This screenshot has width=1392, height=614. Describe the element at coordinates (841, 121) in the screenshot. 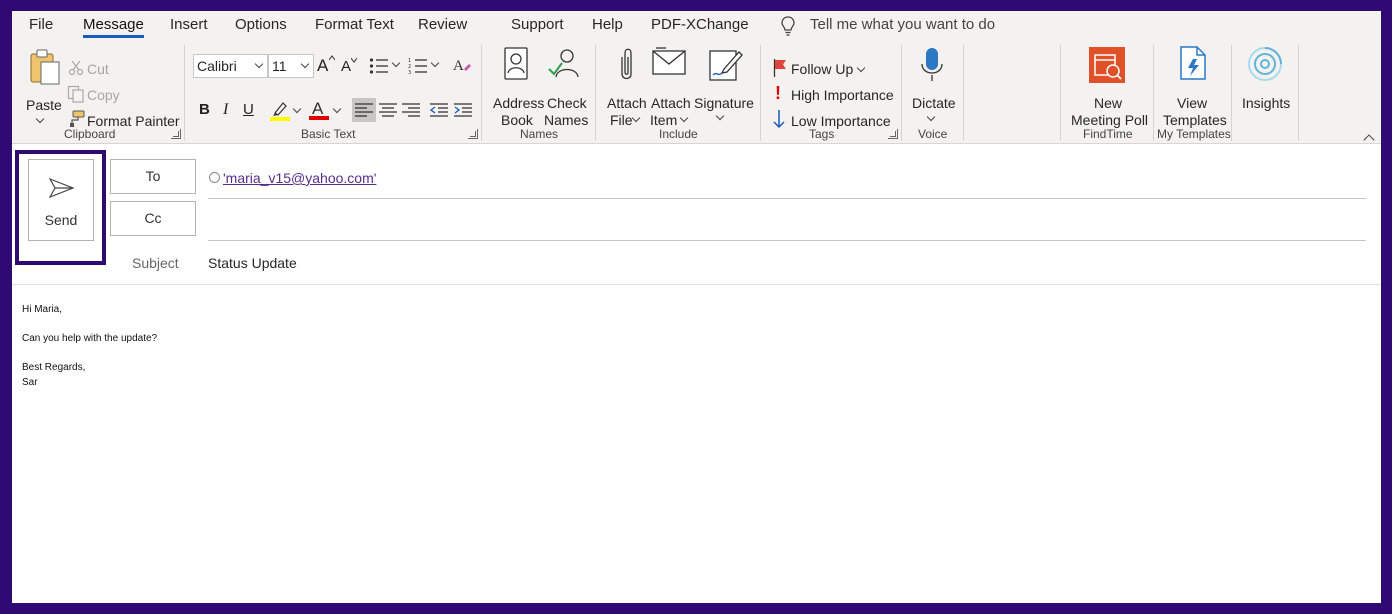

I see `low-importance-button: Low Importance` at that location.